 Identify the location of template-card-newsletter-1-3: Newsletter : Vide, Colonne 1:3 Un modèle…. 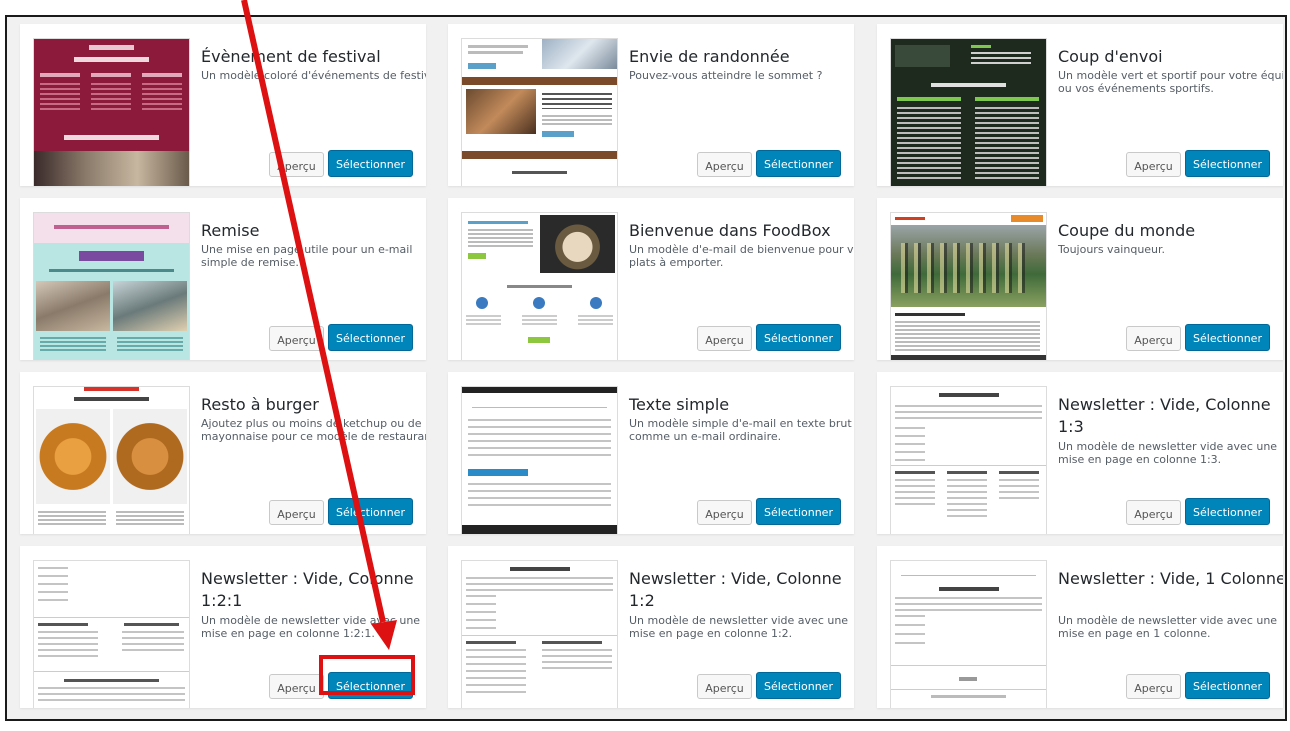
(1080, 453).